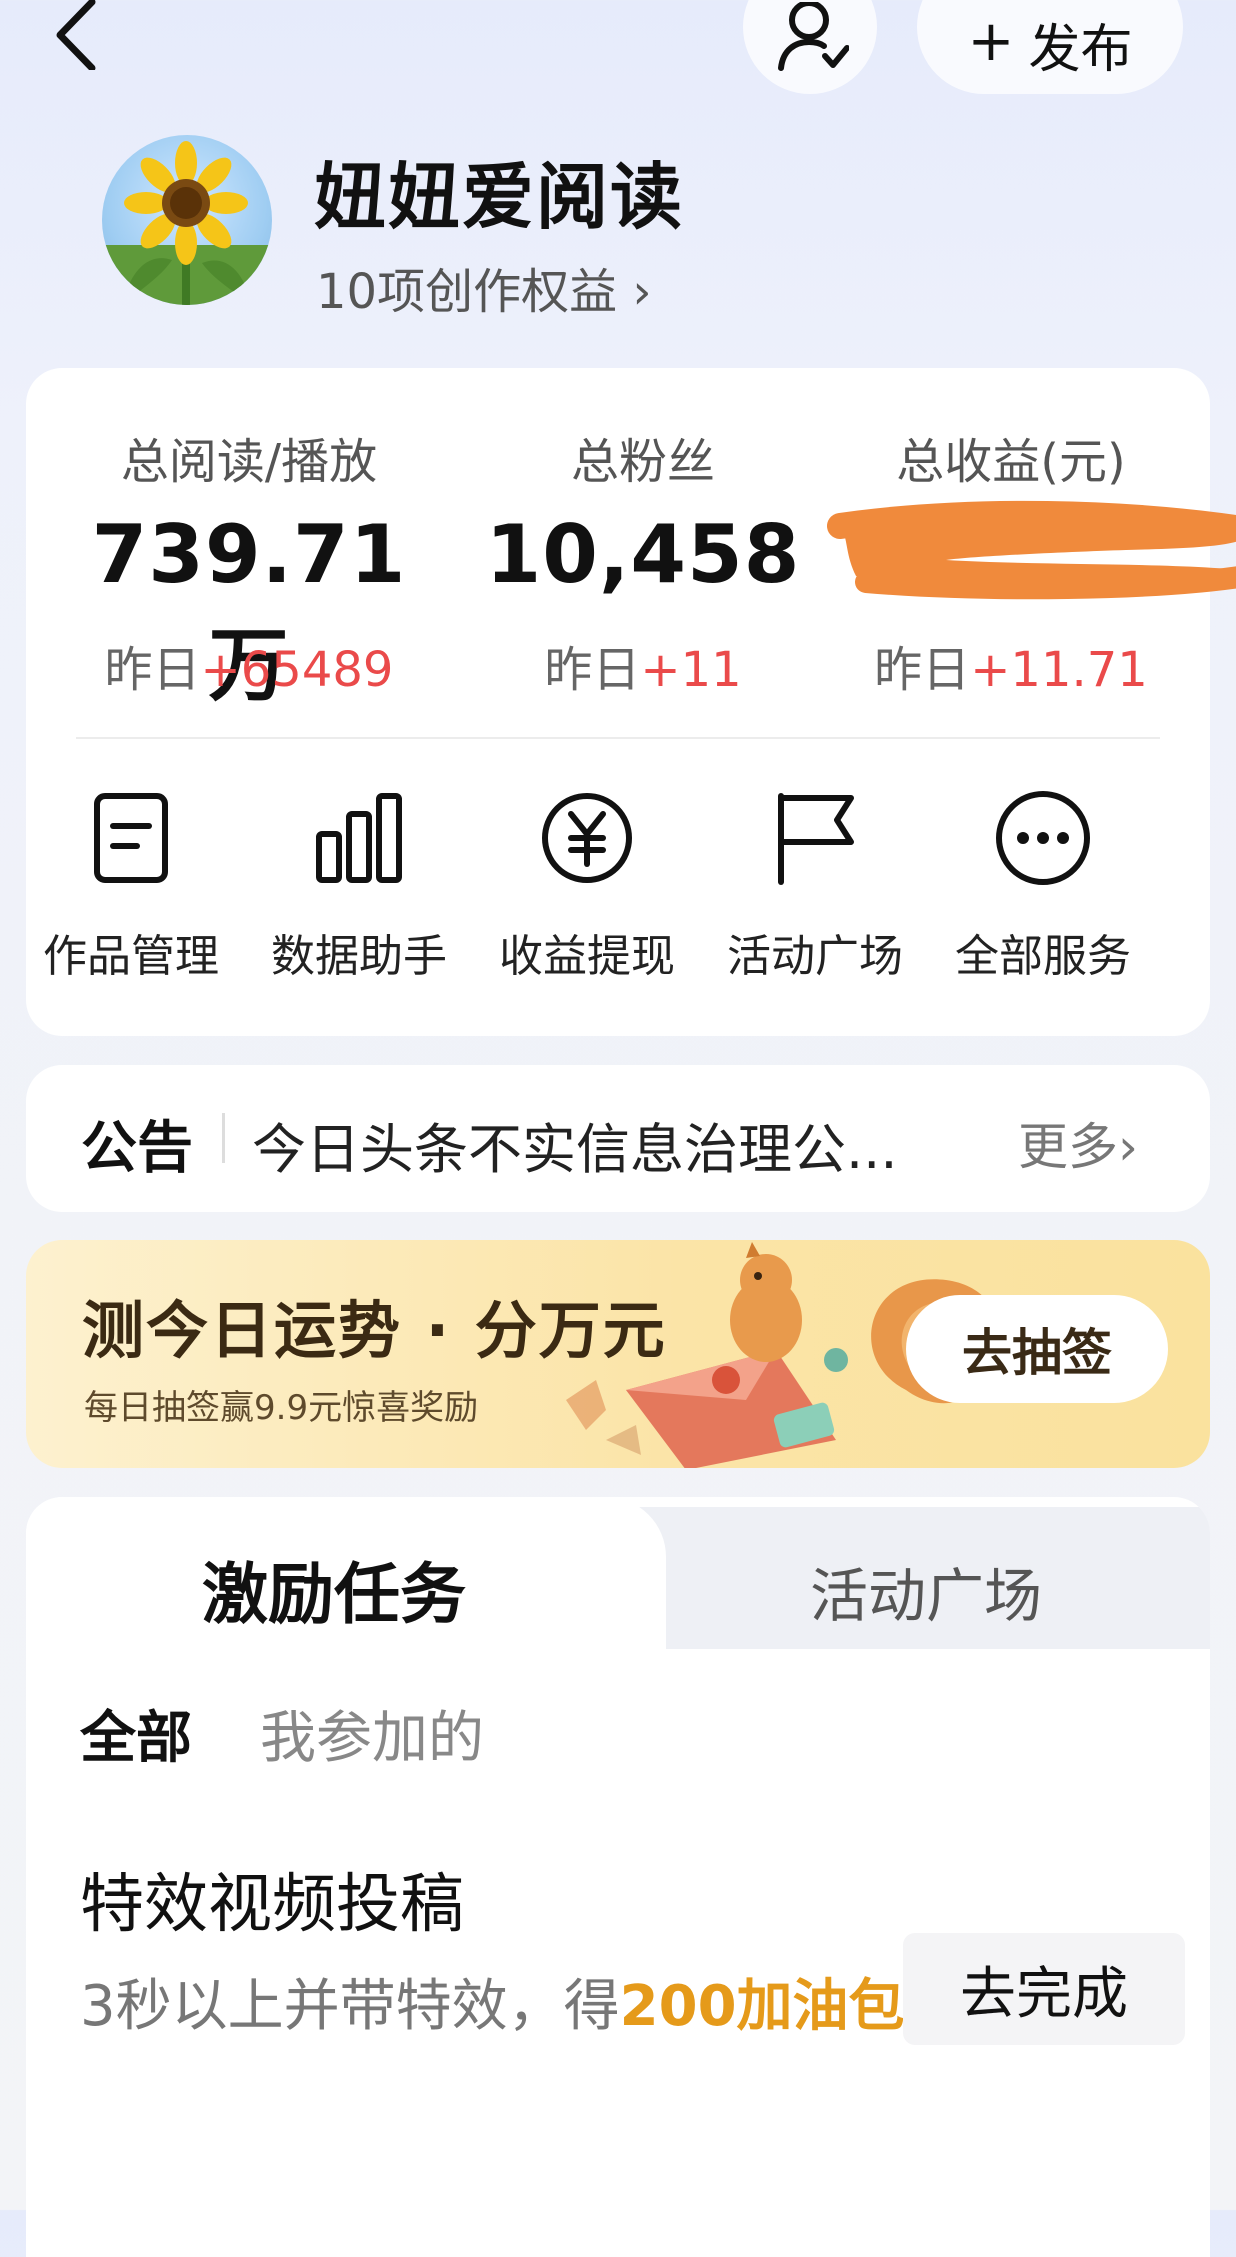  What do you see at coordinates (587, 886) in the screenshot?
I see `service-withdraw: 收益提现` at bounding box center [587, 886].